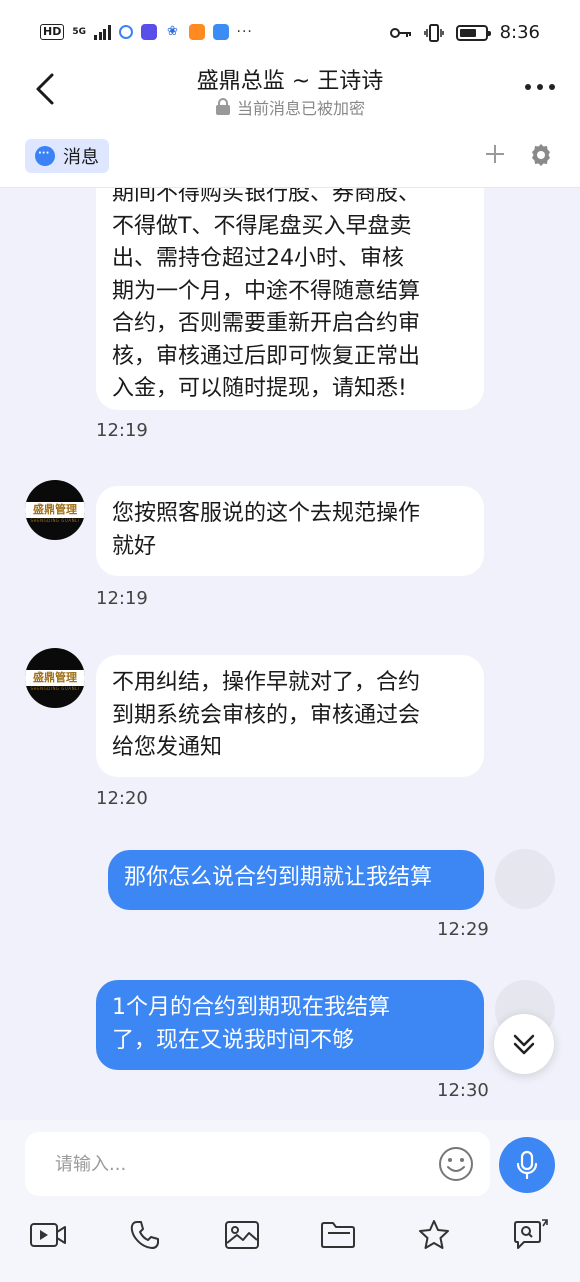 This screenshot has height=1282, width=580. What do you see at coordinates (235, 1164) in the screenshot?
I see `message-input` at bounding box center [235, 1164].